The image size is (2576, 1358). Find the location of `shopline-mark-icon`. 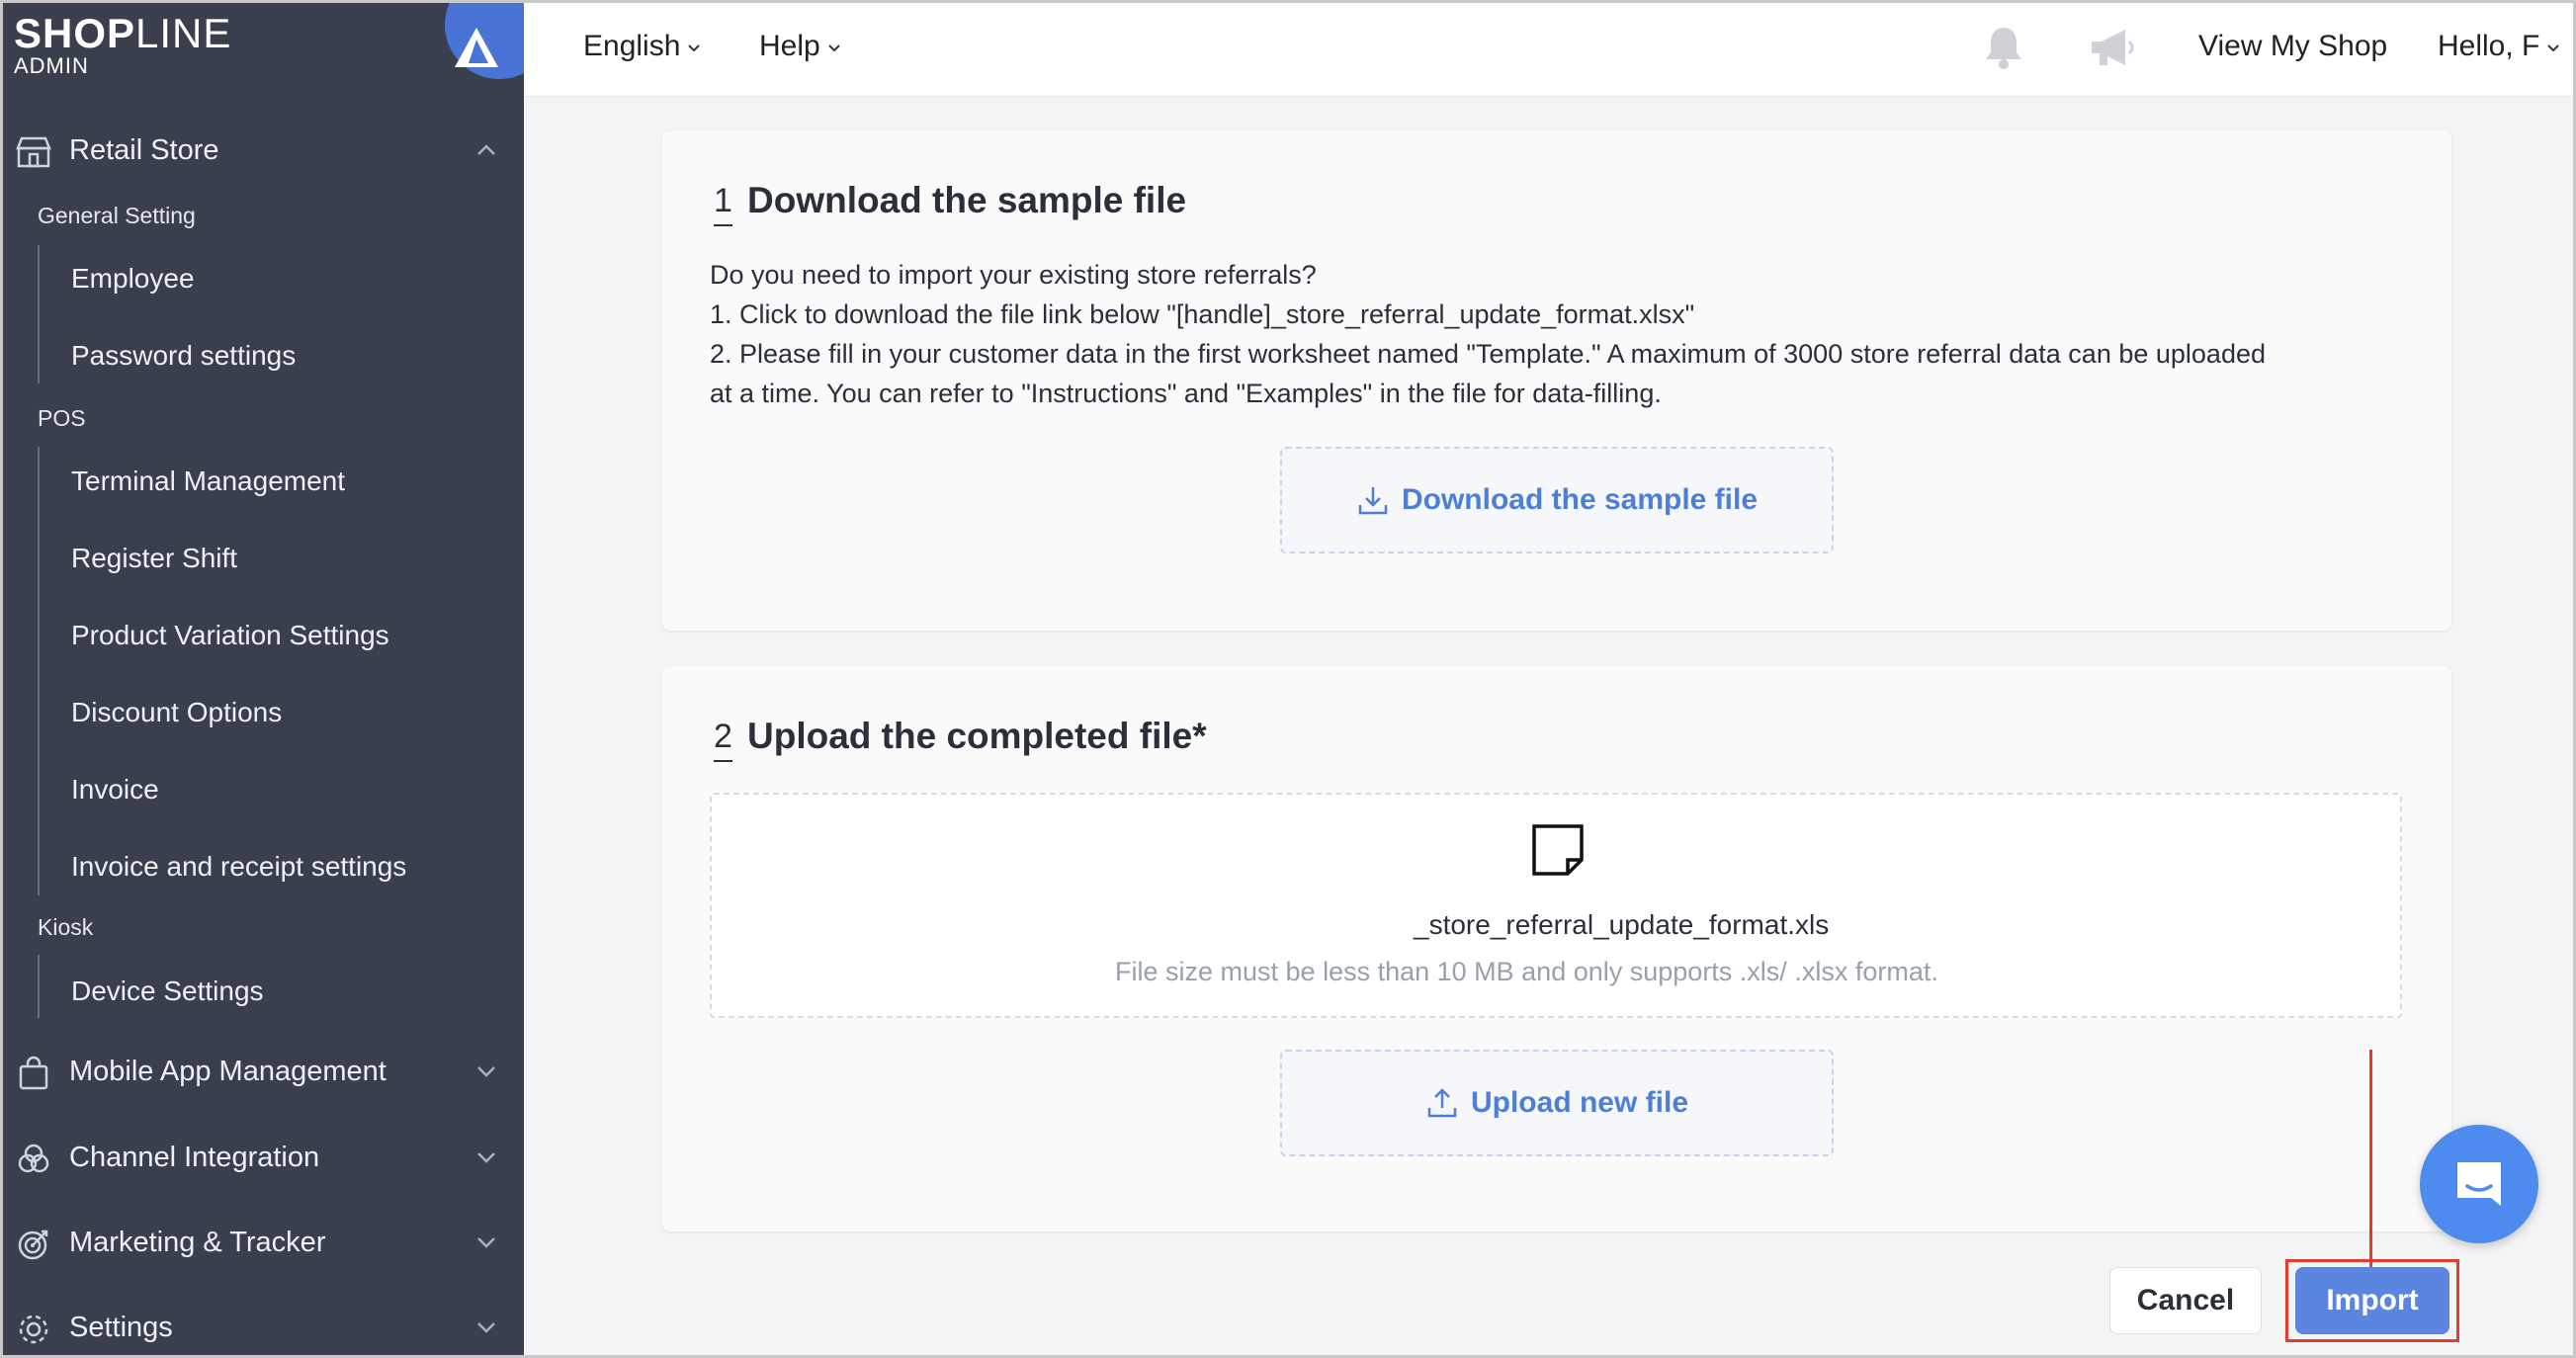

shopline-mark-icon is located at coordinates (476, 47).